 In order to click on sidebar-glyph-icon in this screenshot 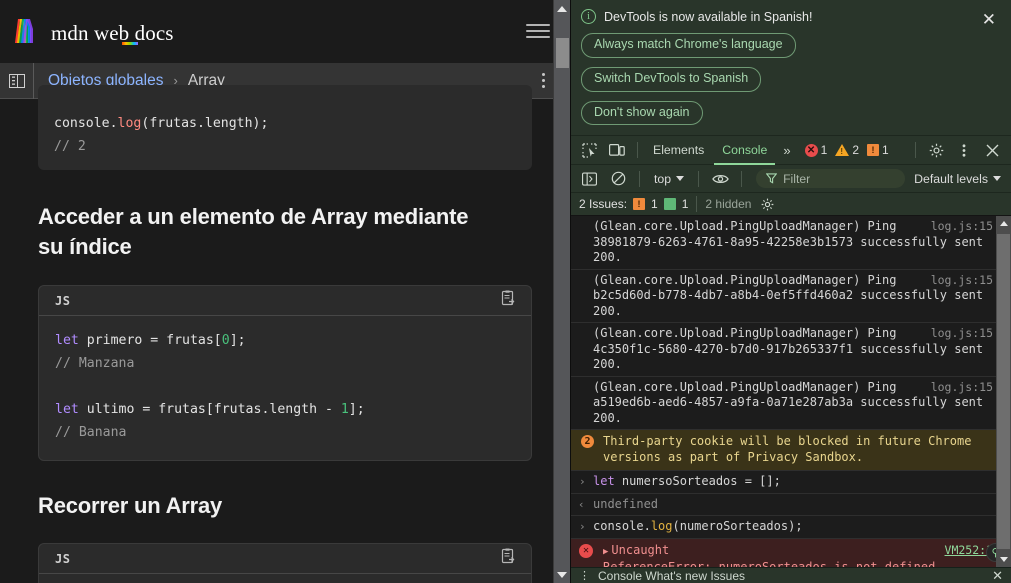, I will do `click(16, 80)`.